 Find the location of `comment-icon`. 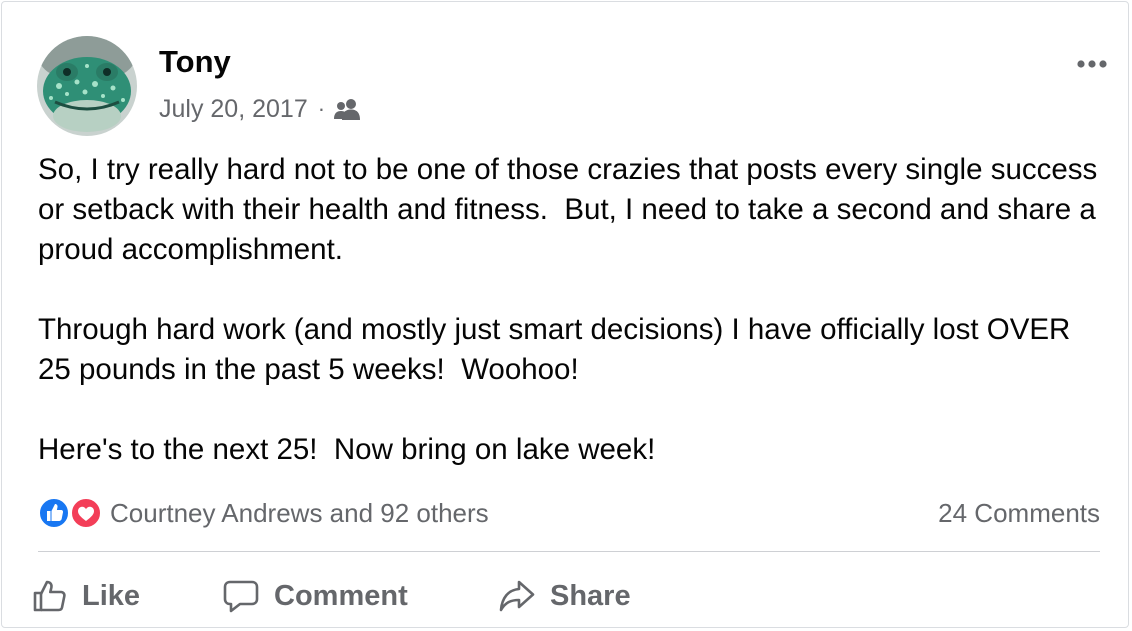

comment-icon is located at coordinates (241, 596).